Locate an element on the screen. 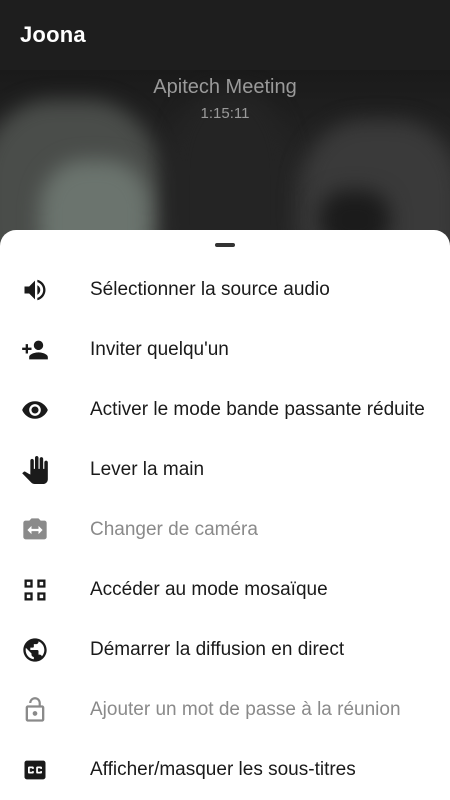  meeting-info: Apitech Meeting 1:15:11 is located at coordinates (225, 99).